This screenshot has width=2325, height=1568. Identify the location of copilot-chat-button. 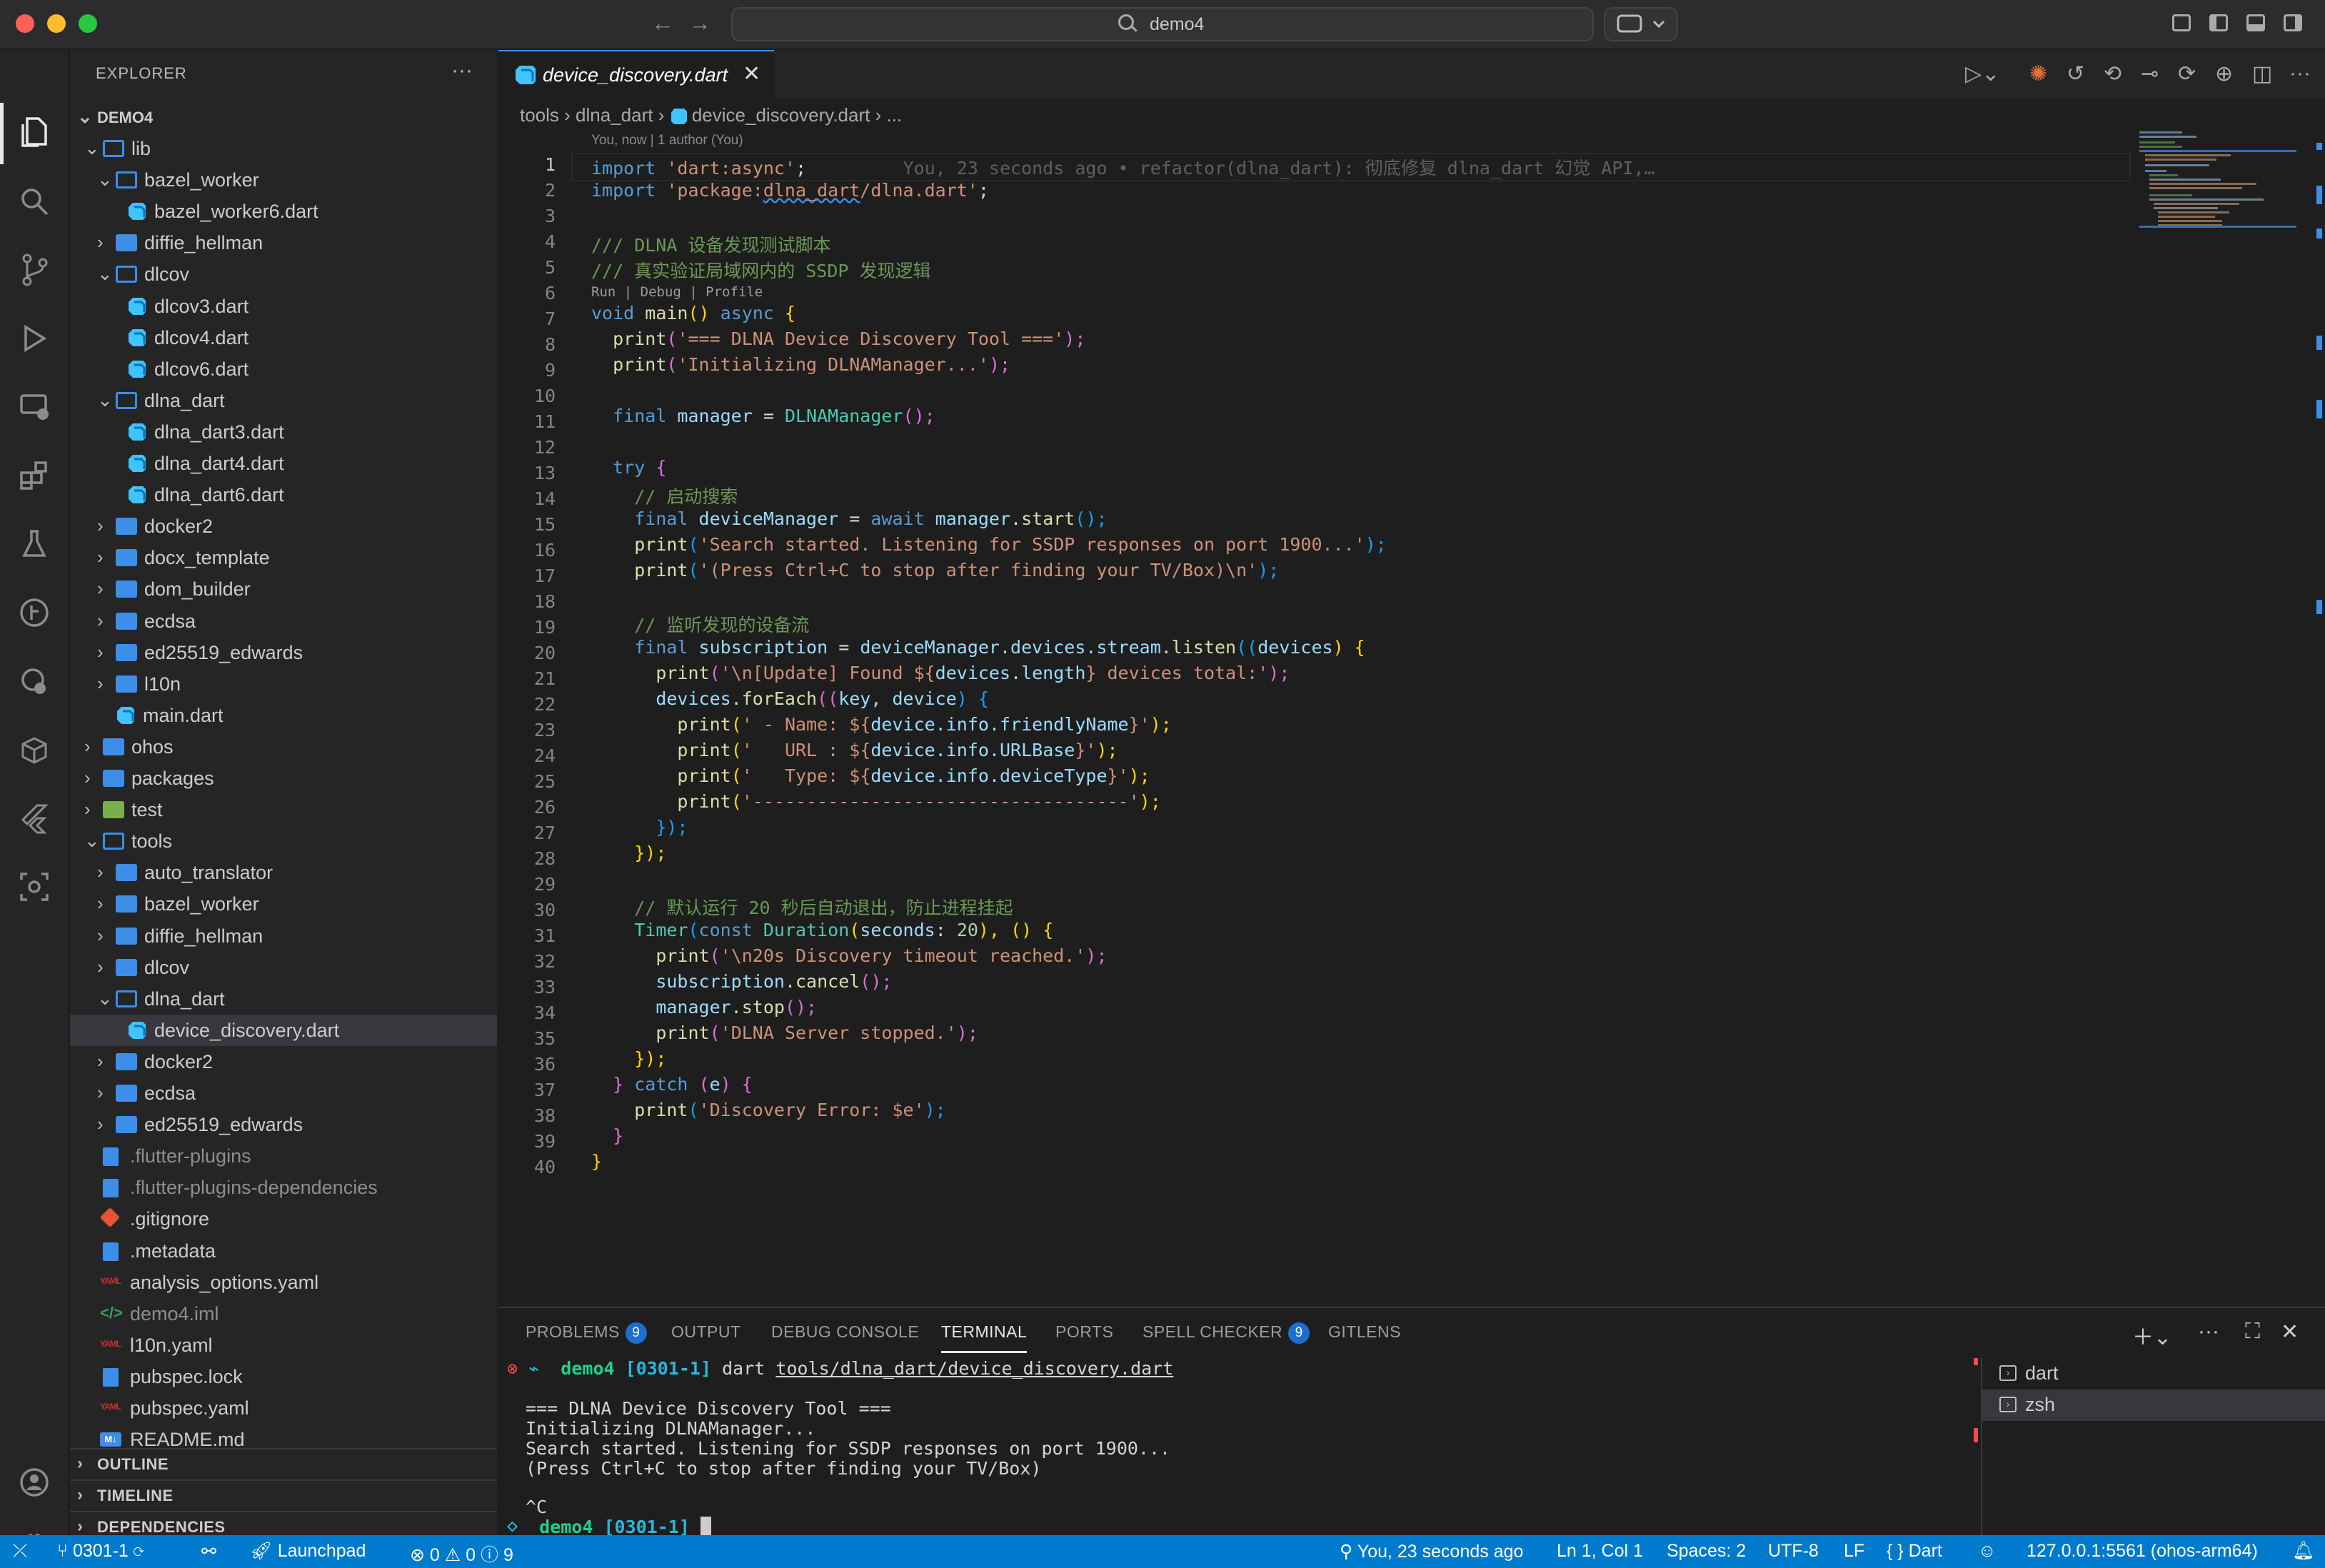
(1641, 24).